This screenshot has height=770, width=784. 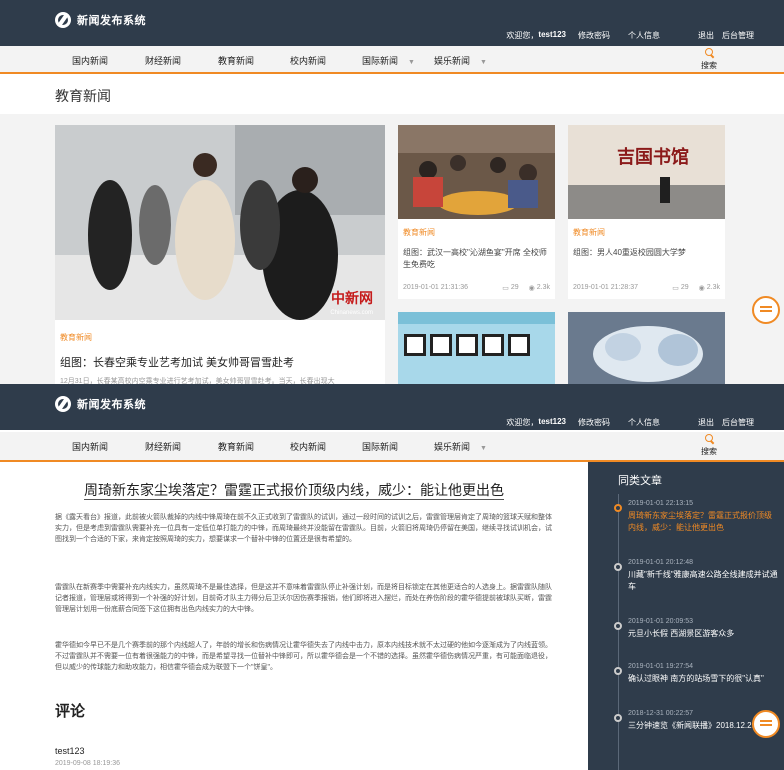 What do you see at coordinates (640, 481) in the screenshot?
I see `sidebar-heading: 同类文章` at bounding box center [640, 481].